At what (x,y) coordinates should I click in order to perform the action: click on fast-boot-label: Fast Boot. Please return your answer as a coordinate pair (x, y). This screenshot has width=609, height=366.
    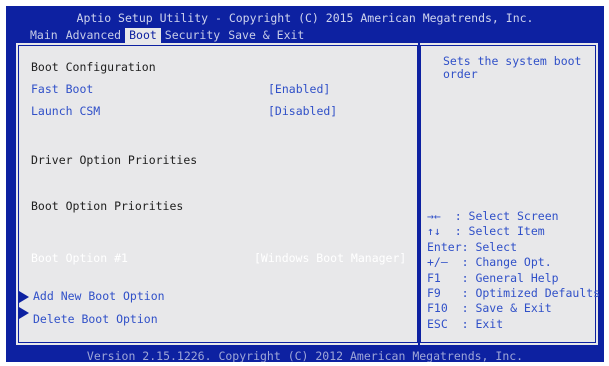
    Looking at the image, I should click on (62, 89).